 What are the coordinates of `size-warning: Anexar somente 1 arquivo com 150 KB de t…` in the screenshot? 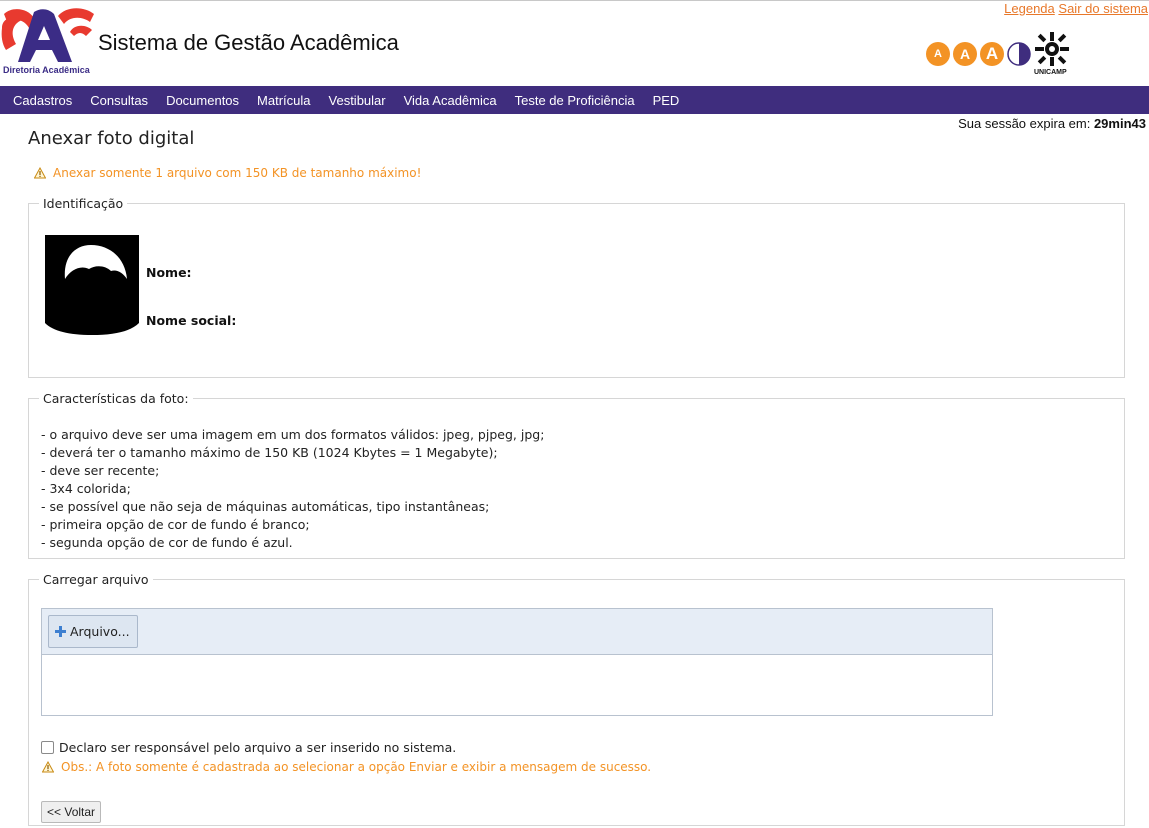 It's located at (227, 173).